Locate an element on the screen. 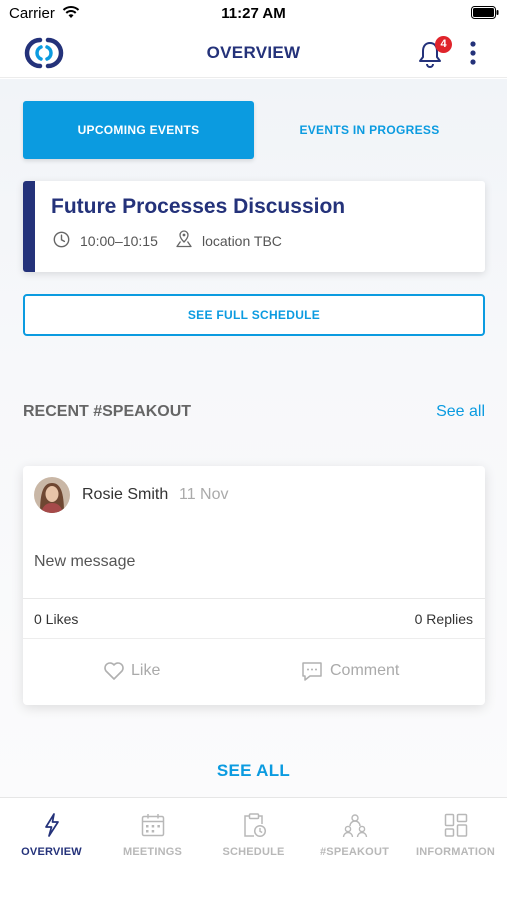  post-message: New message is located at coordinates (85, 561).